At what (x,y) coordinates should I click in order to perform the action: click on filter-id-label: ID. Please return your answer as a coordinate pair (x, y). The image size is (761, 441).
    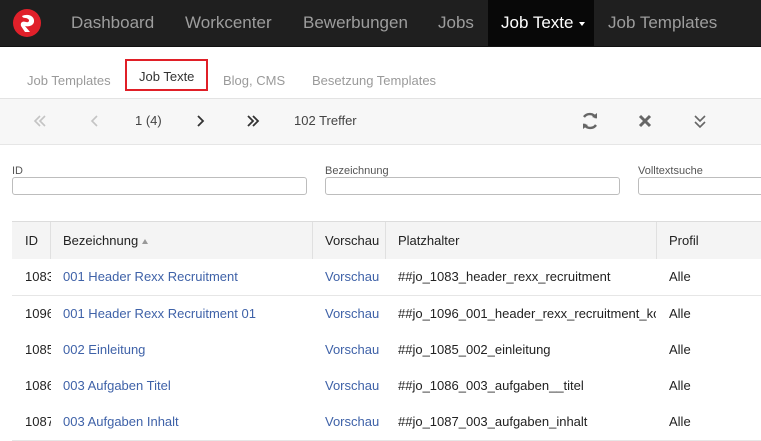
    Looking at the image, I should click on (17, 171).